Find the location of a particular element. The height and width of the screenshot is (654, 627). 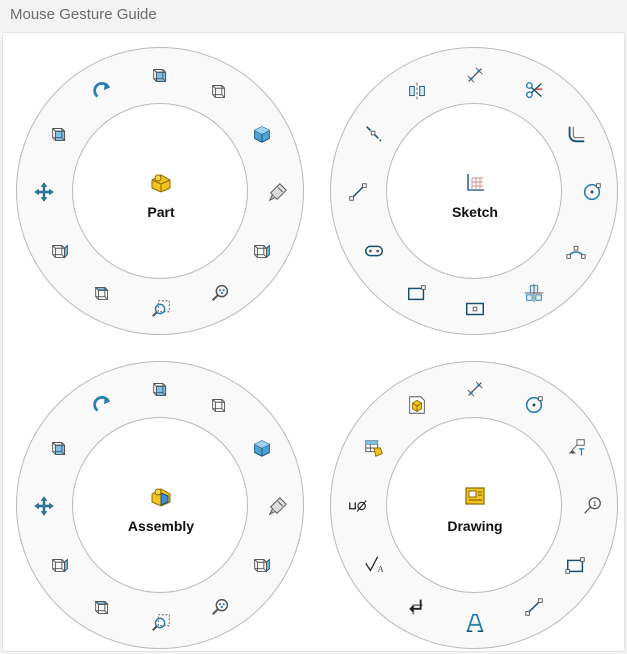

svg-text: A is located at coordinates (380, 568).